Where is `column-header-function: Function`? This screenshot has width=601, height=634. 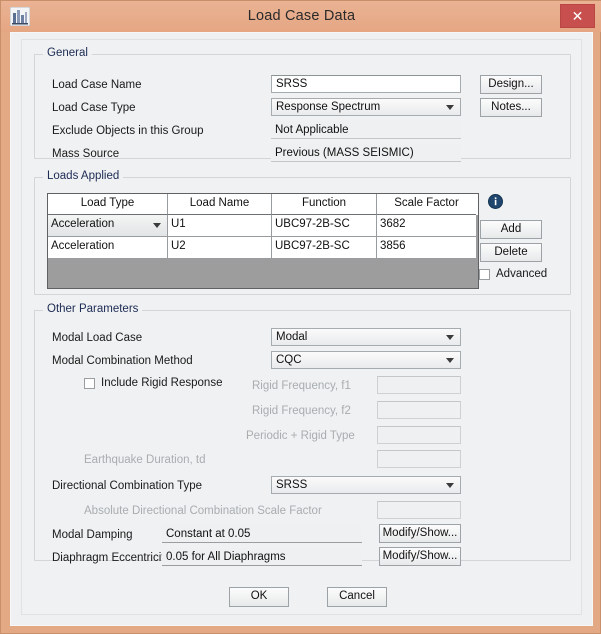
column-header-function: Function is located at coordinates (324, 204).